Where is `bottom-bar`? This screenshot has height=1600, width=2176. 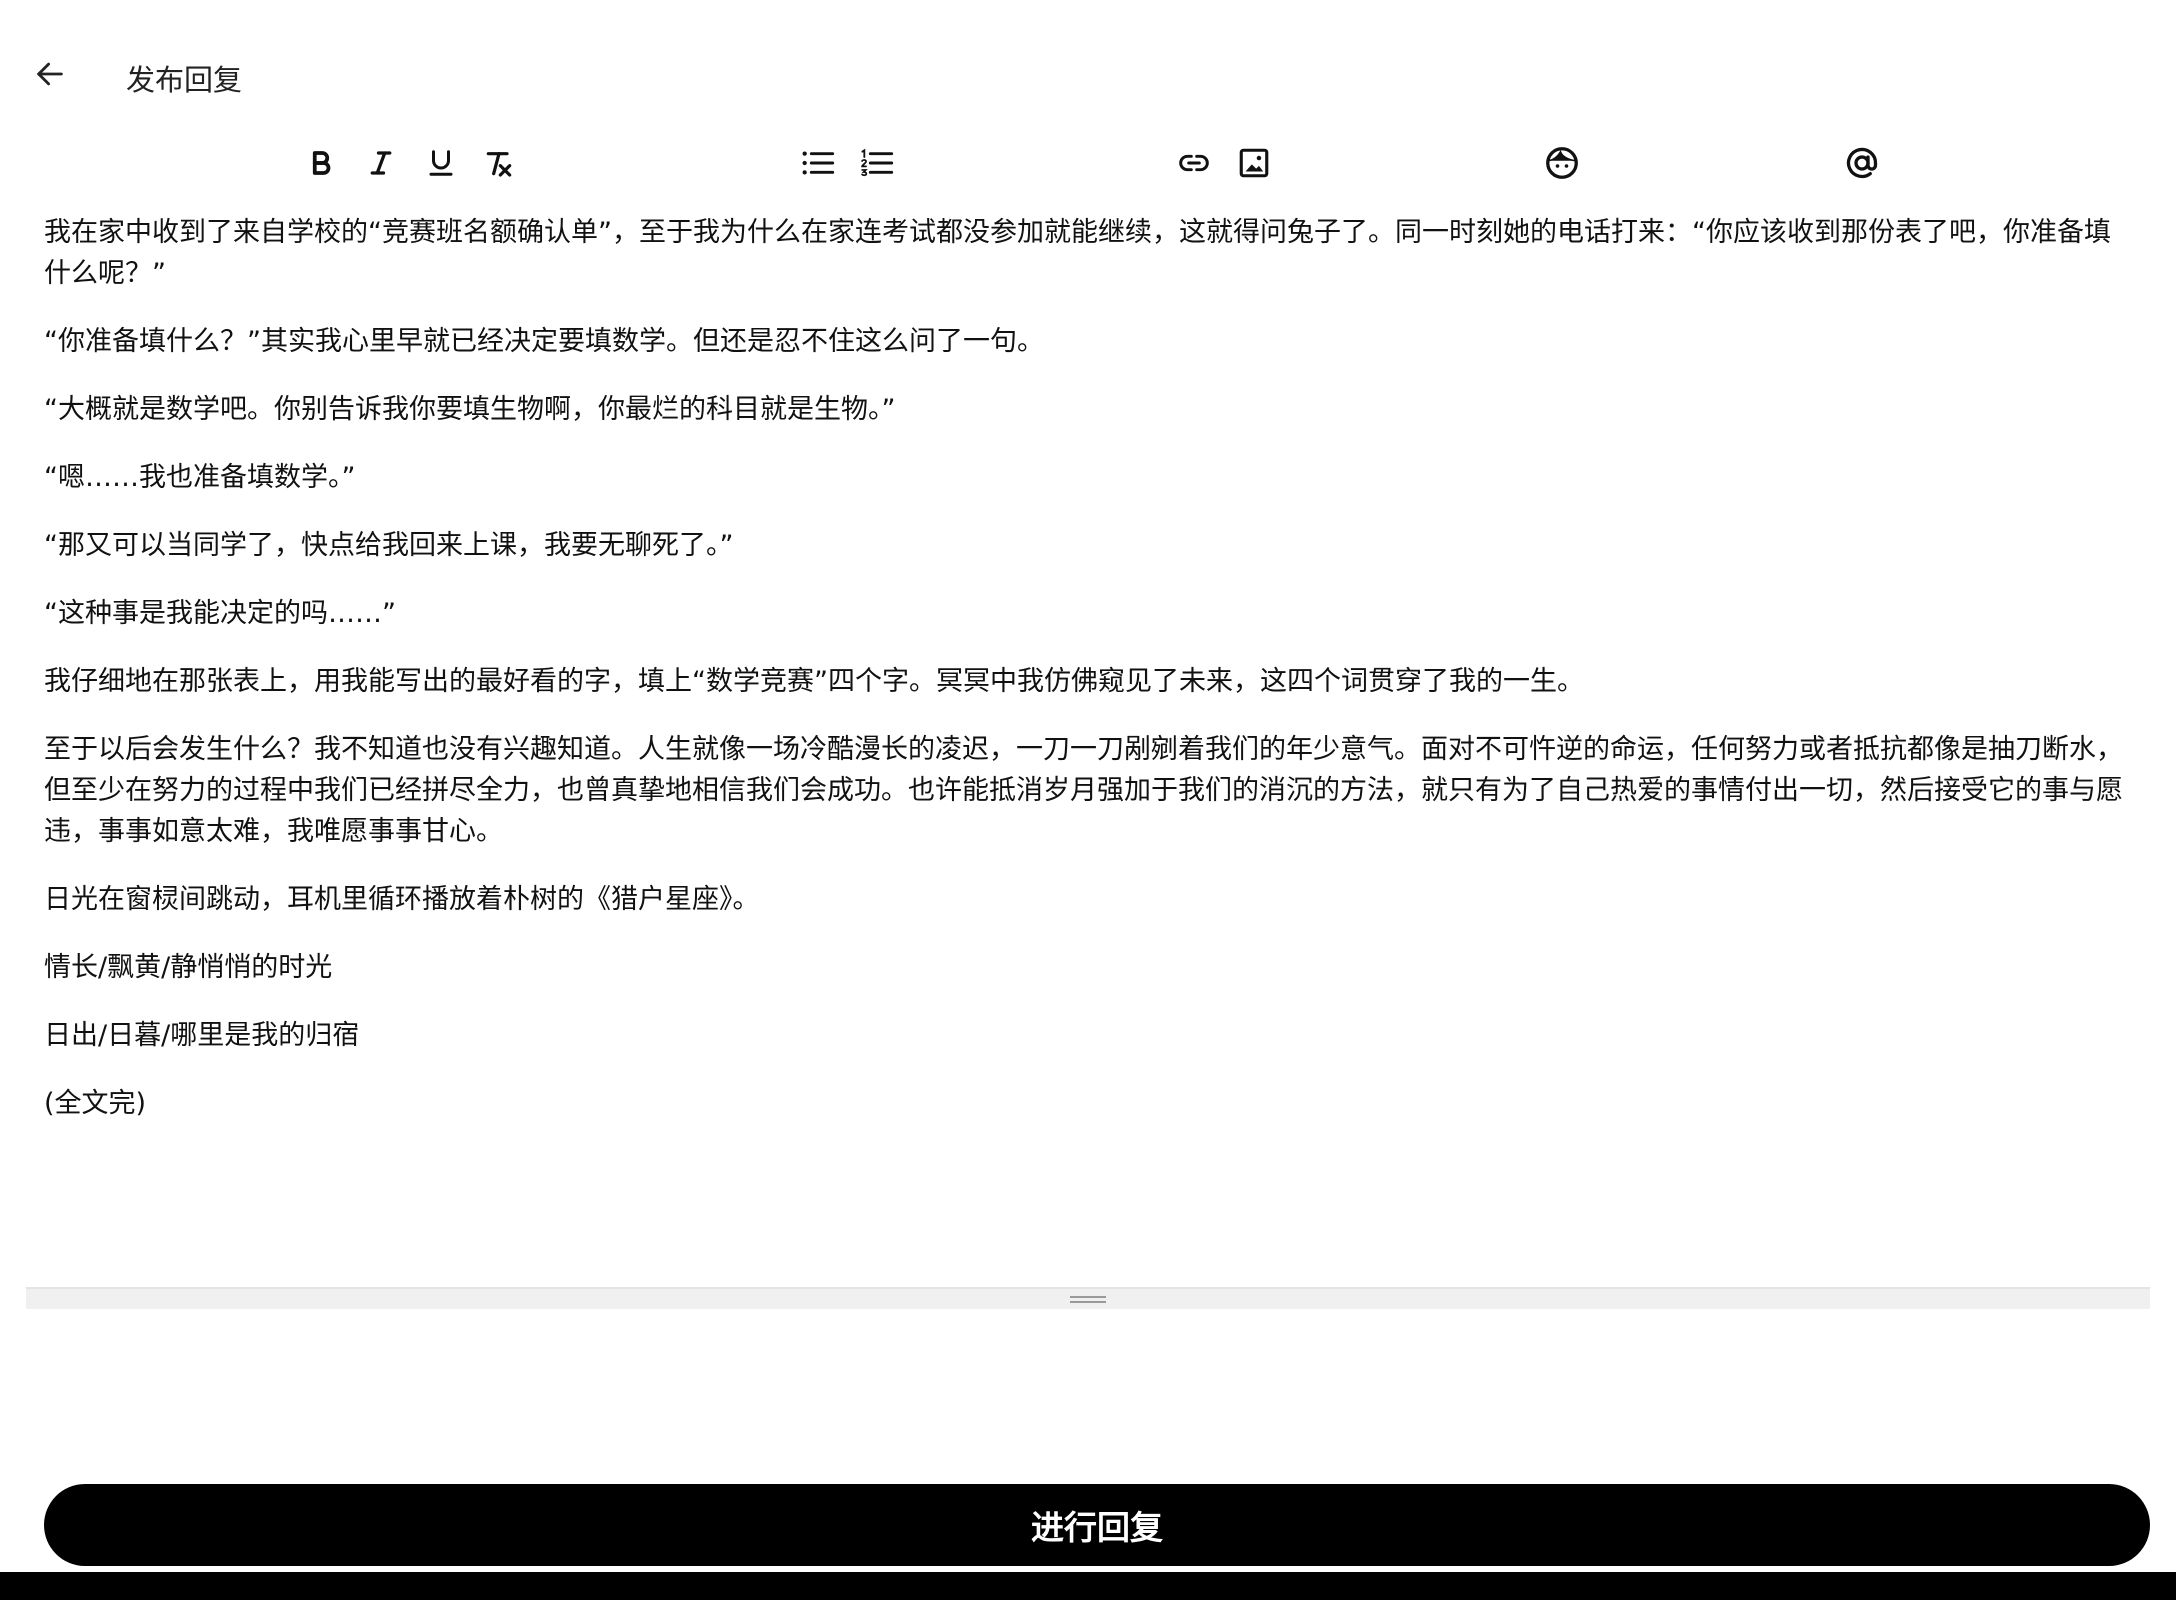 bottom-bar is located at coordinates (1088, 1586).